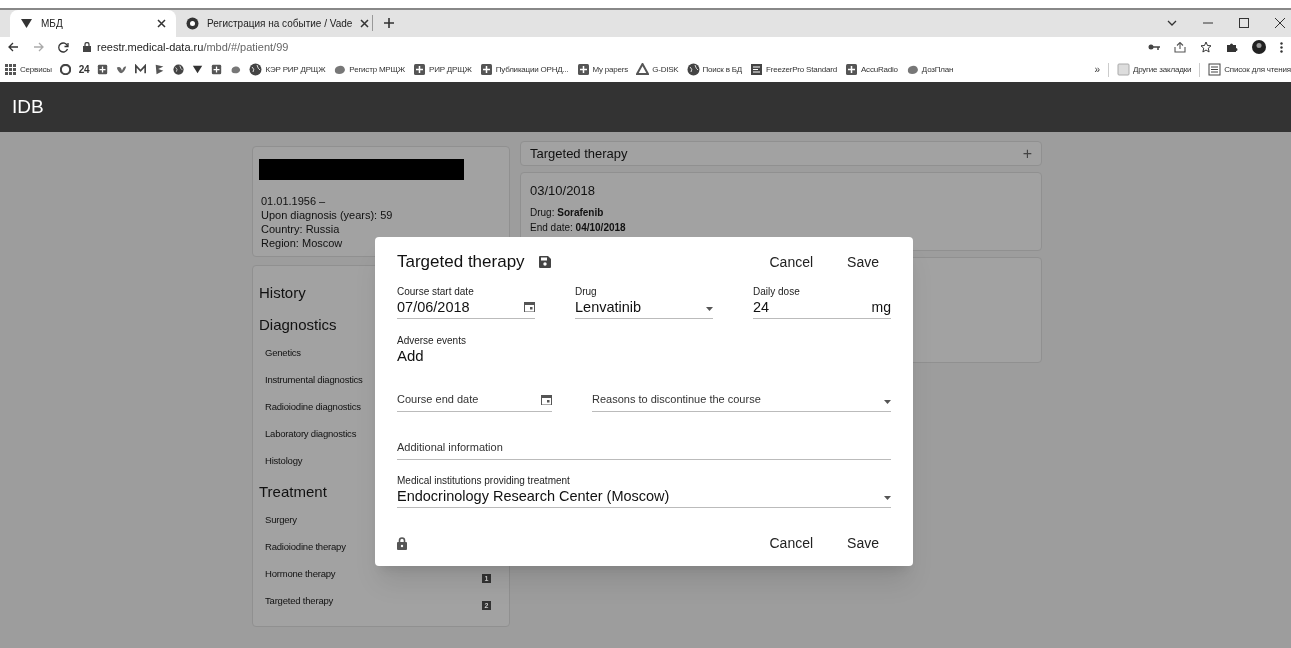 The width and height of the screenshot is (1291, 648). What do you see at coordinates (373, 574) in the screenshot?
I see `nav-item: Hormone therapy` at bounding box center [373, 574].